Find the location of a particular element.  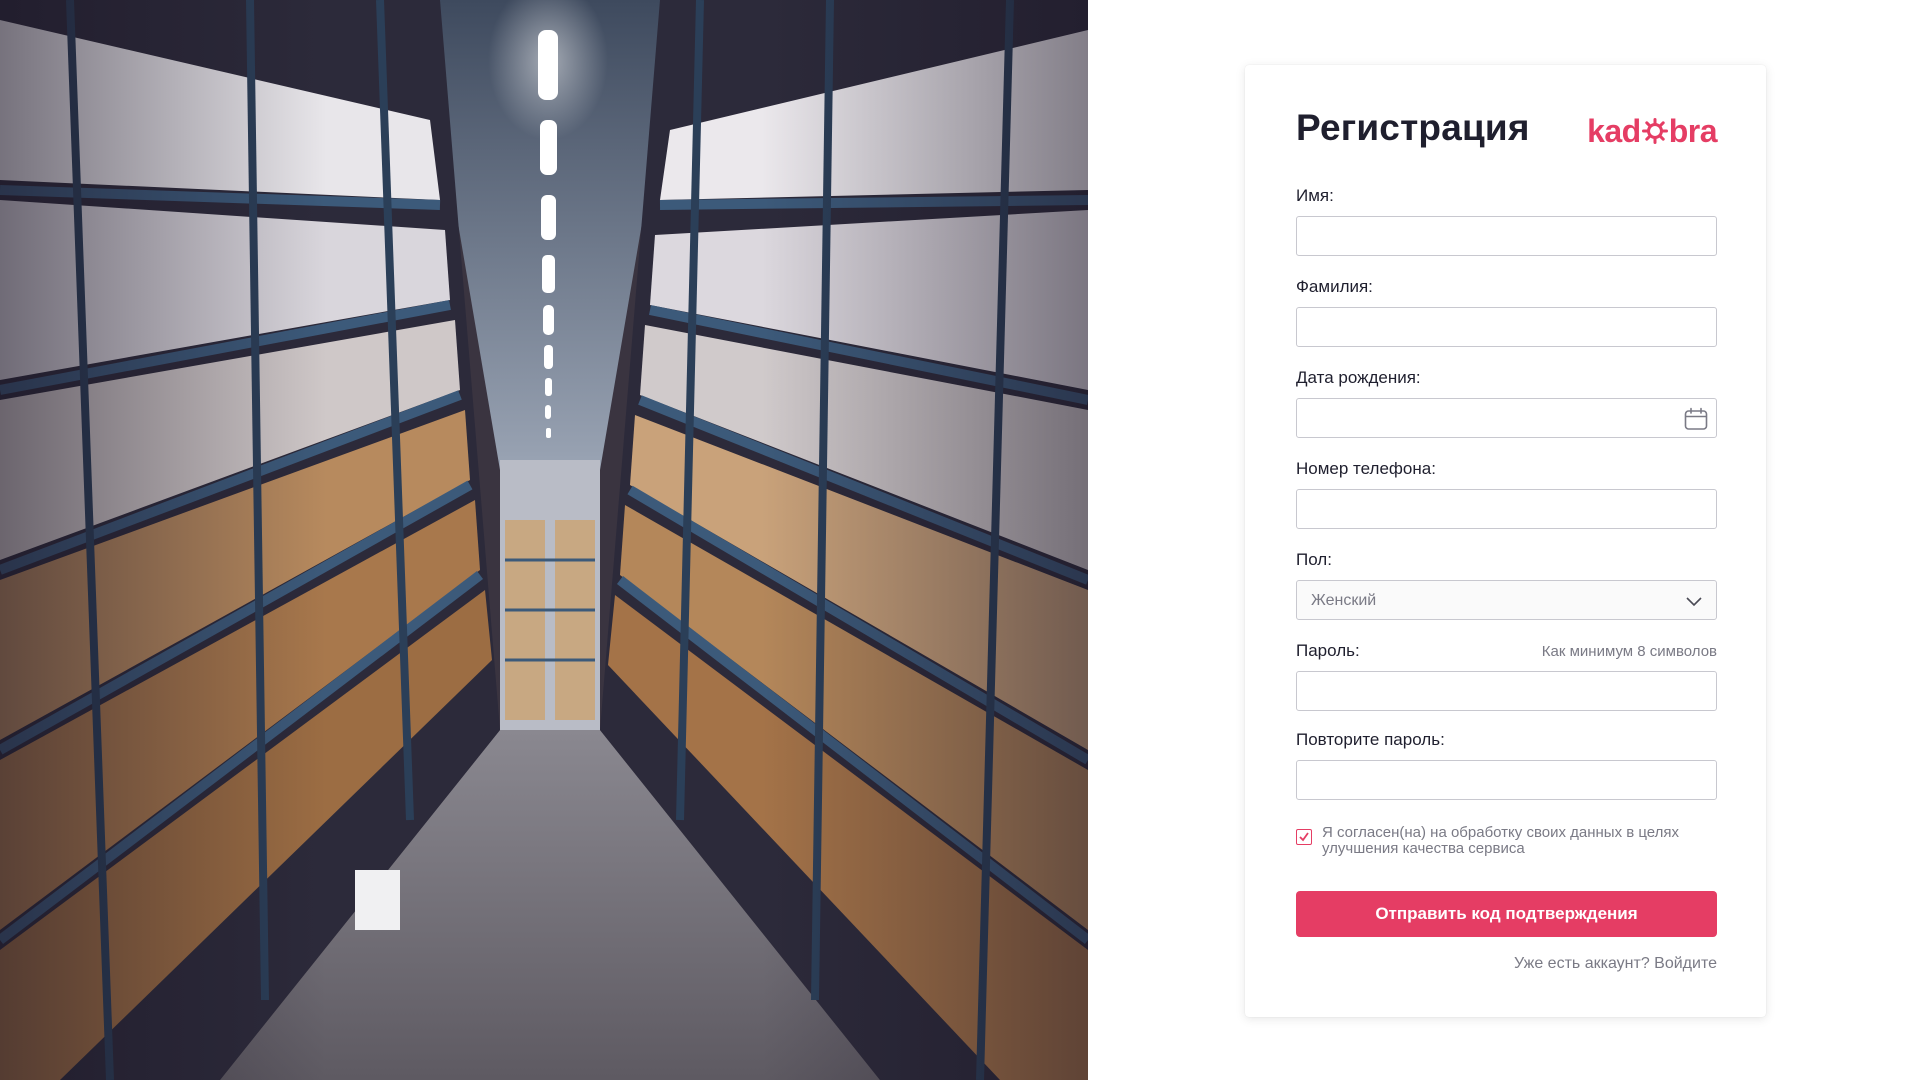

login-link: Уже есть аккаунт? Войдите is located at coordinates (1615, 964).